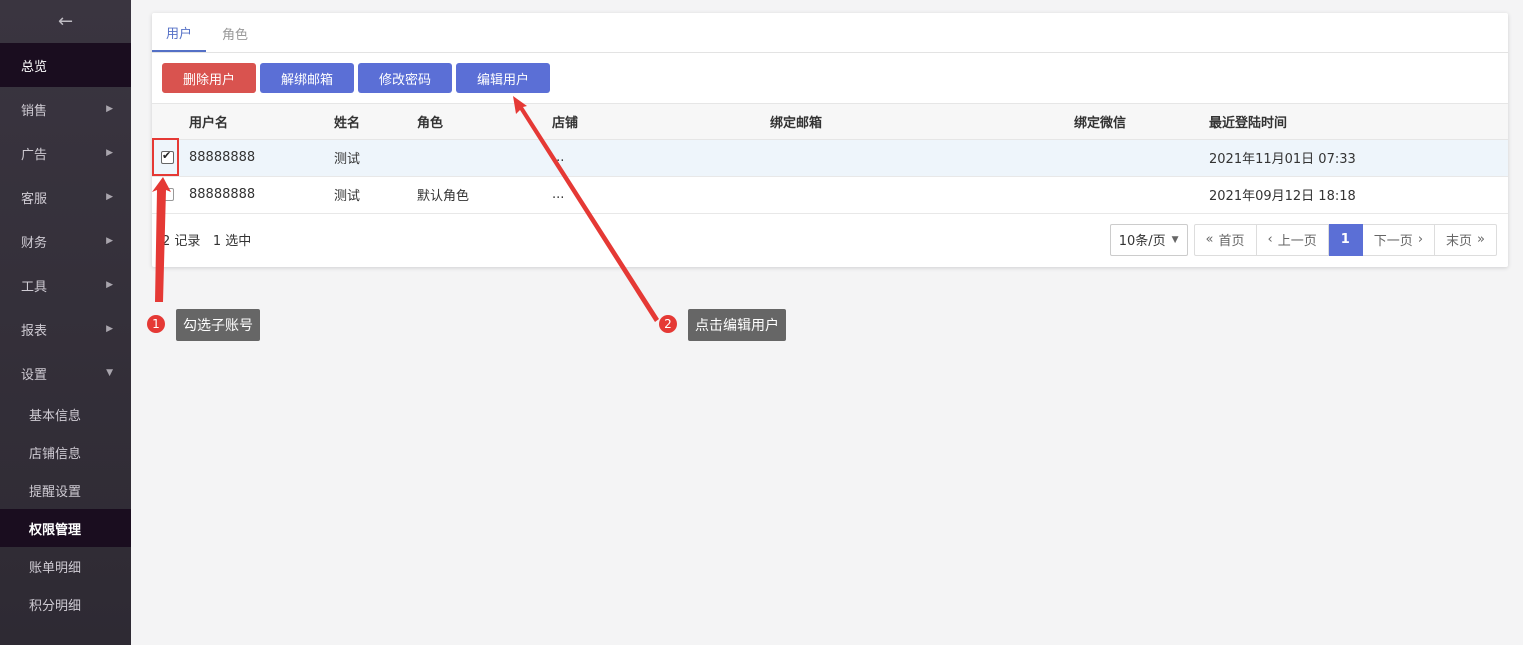 Image resolution: width=1523 pixels, height=645 pixels. I want to click on annotation-tip-1: 勾选子账号, so click(218, 325).